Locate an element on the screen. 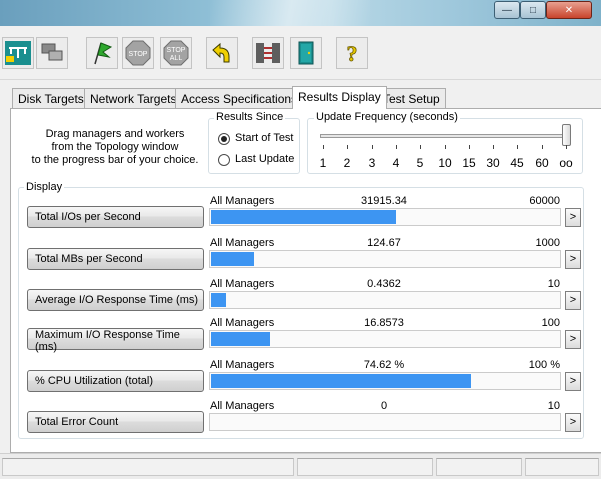  stop-all-button: STOP ALL is located at coordinates (176, 53).